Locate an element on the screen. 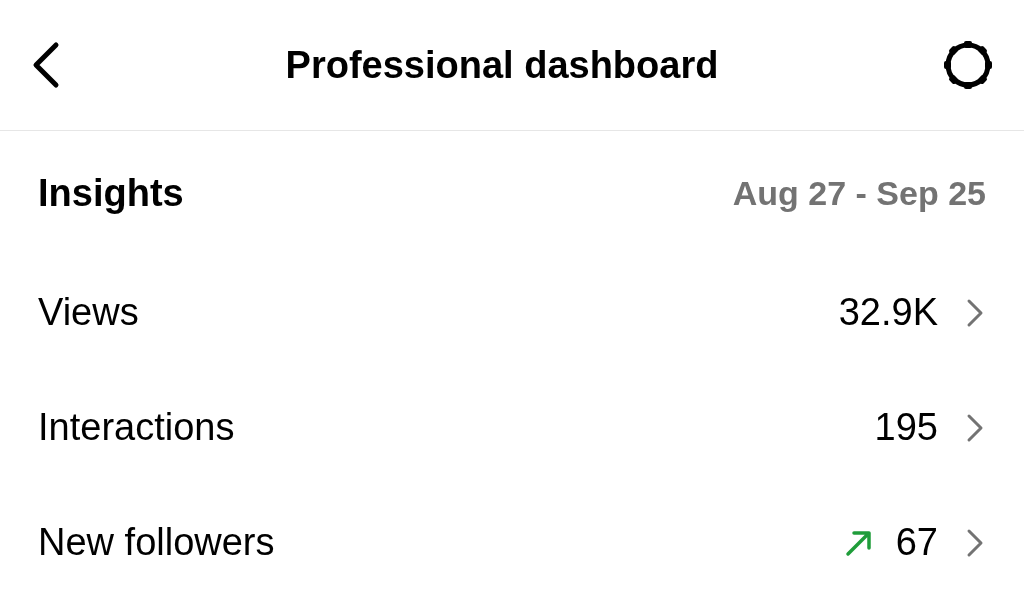 The width and height of the screenshot is (1024, 590). page-title: Professional dashboard is located at coordinates (502, 65).